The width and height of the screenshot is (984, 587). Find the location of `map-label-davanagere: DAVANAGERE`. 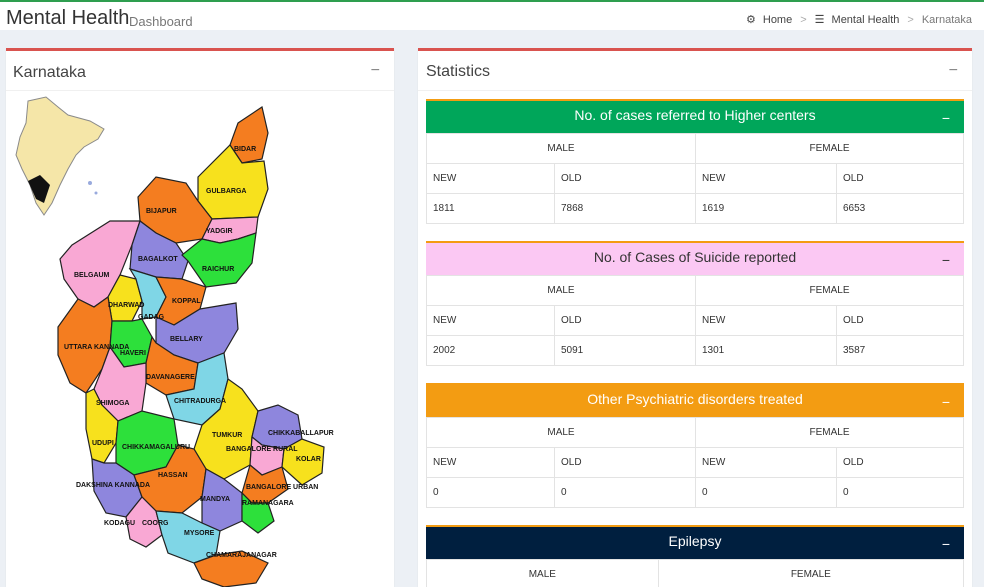

map-label-davanagere: DAVANAGERE is located at coordinates (170, 377).